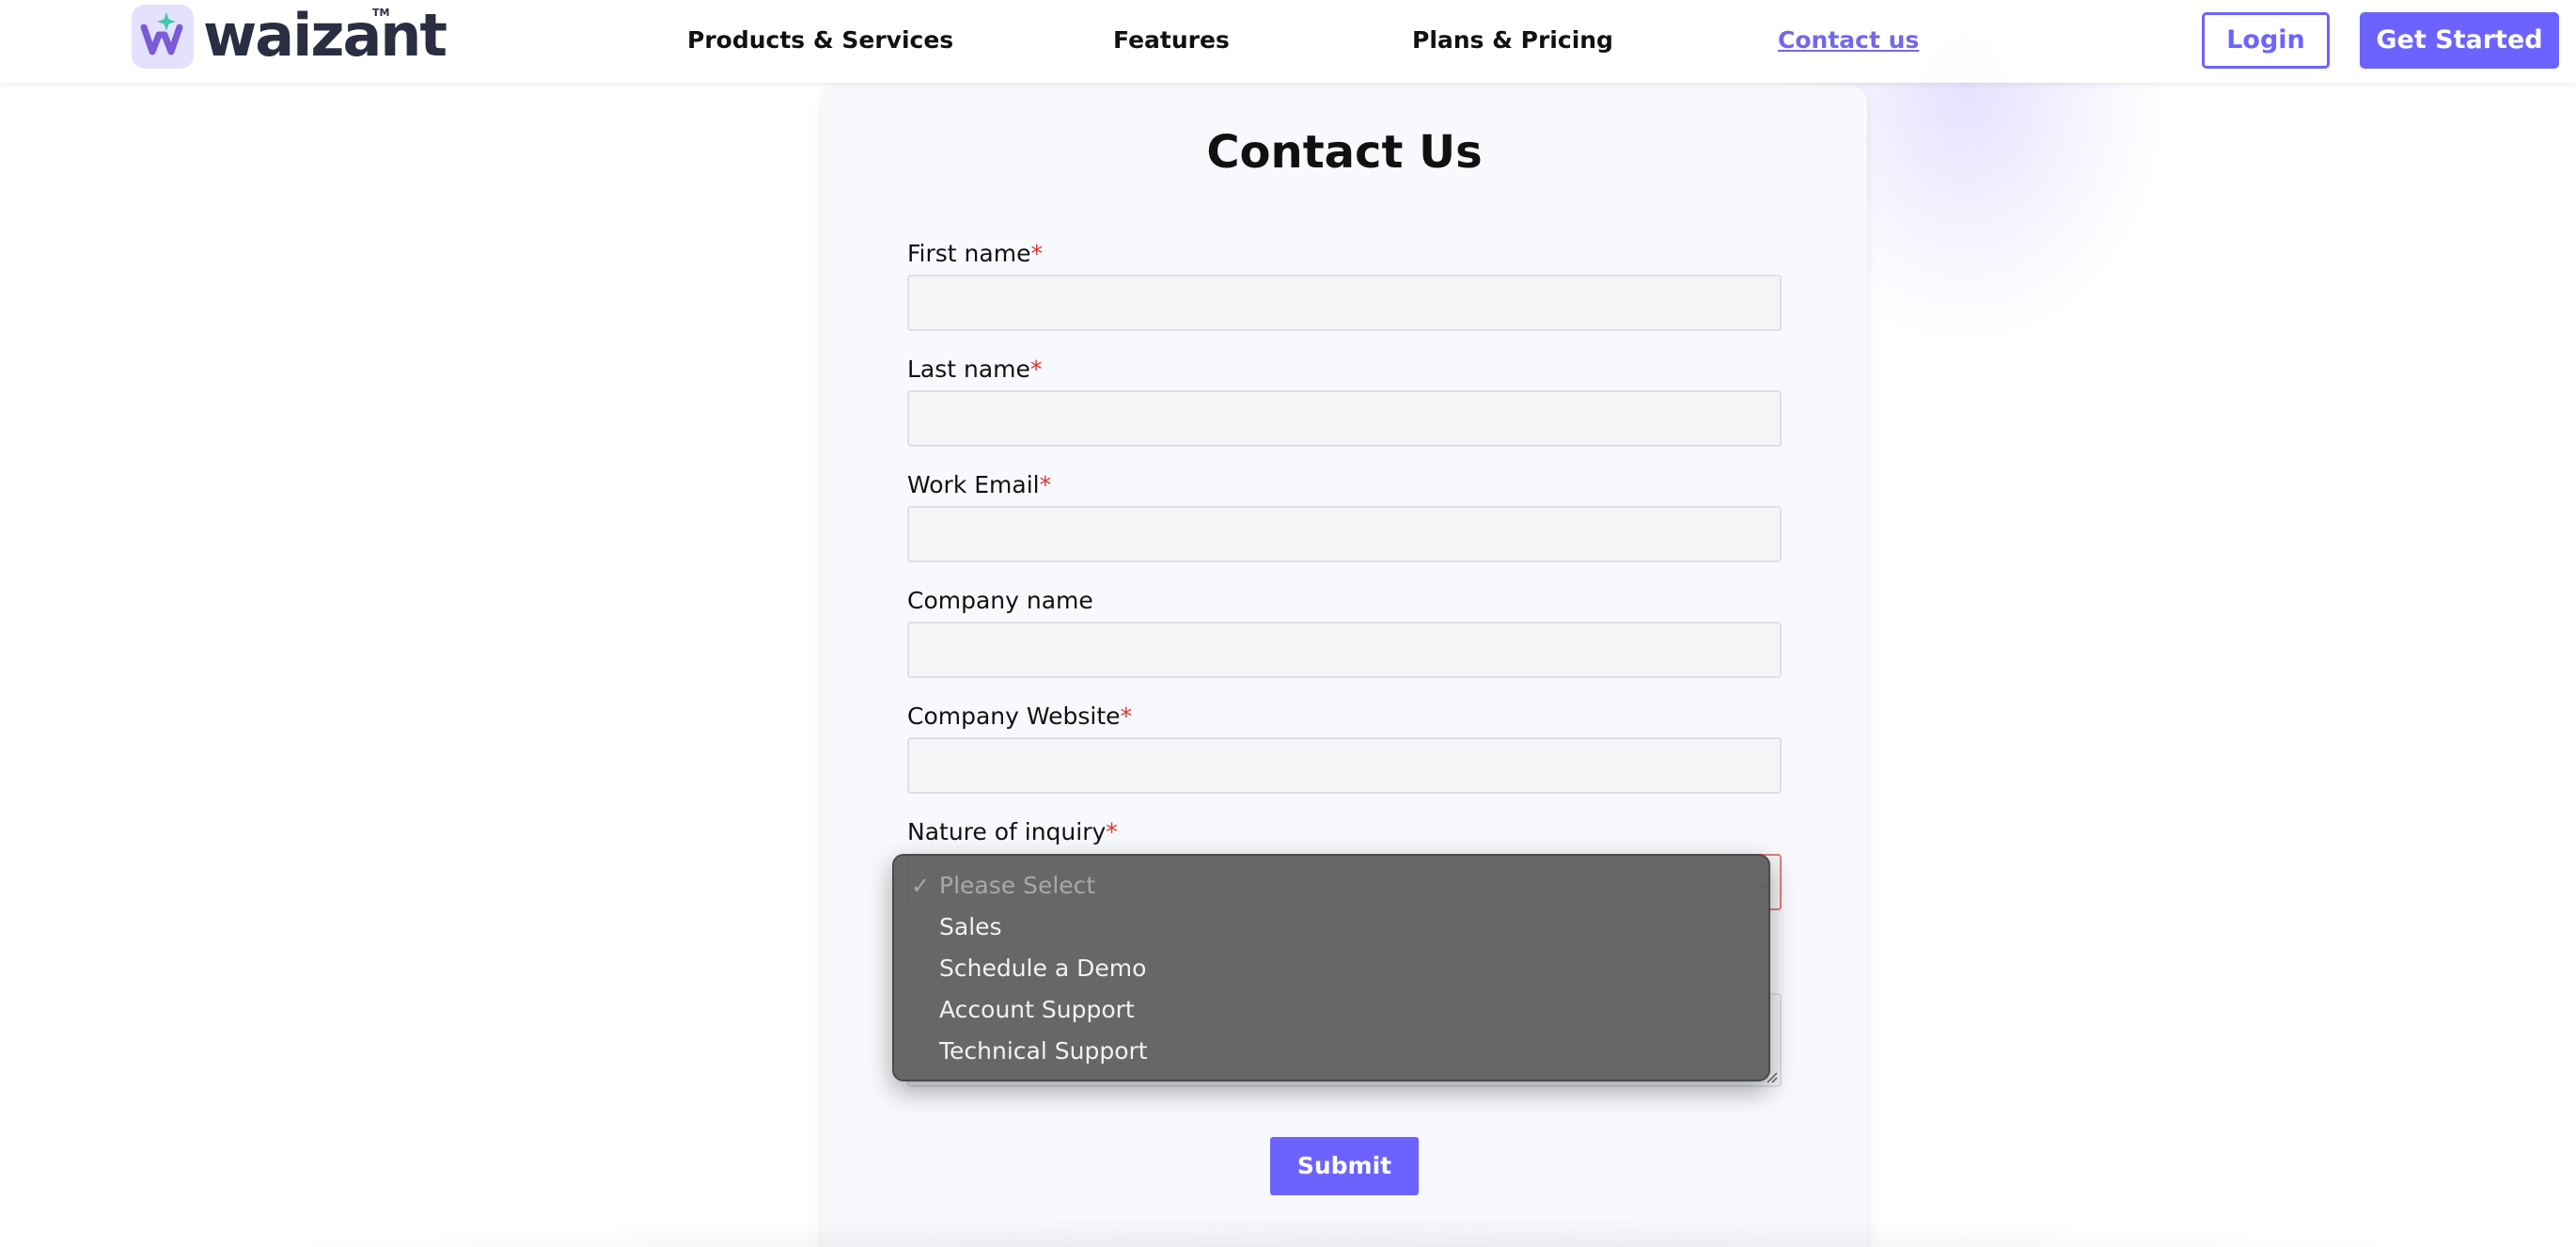 The width and height of the screenshot is (2576, 1247). Describe the element at coordinates (1017, 886) in the screenshot. I see `inquiry-option-please-select: Please Select` at that location.